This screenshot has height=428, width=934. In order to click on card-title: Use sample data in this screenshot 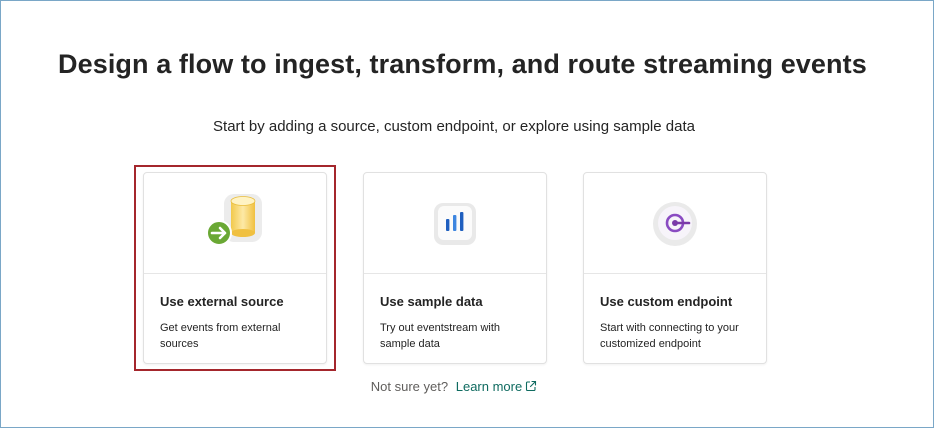, I will do `click(431, 301)`.